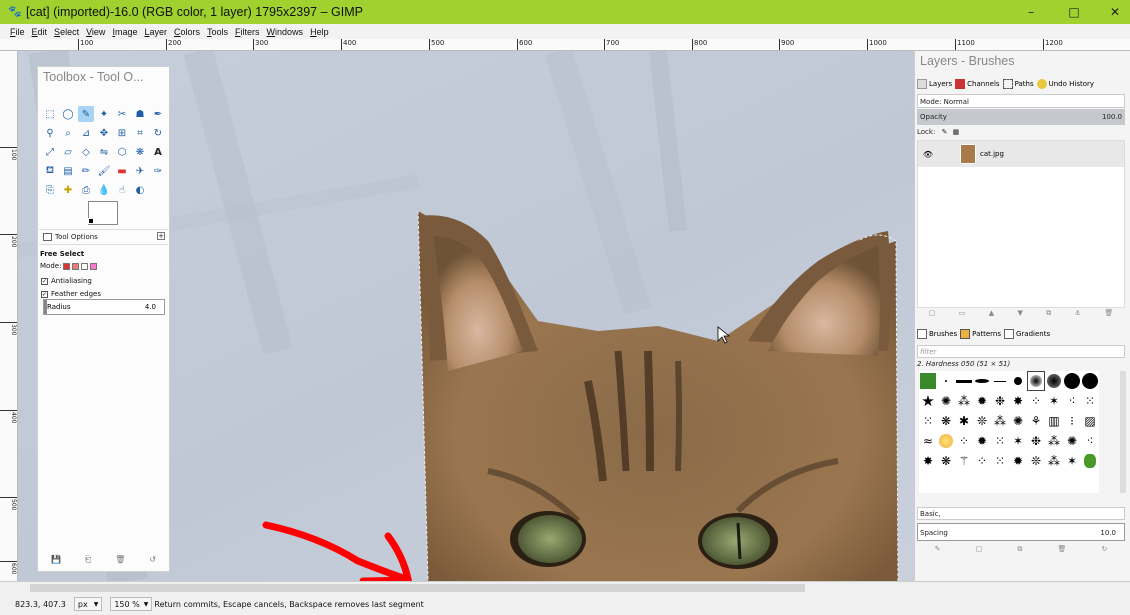  I want to click on brush-item: ⁘, so click(1036, 401).